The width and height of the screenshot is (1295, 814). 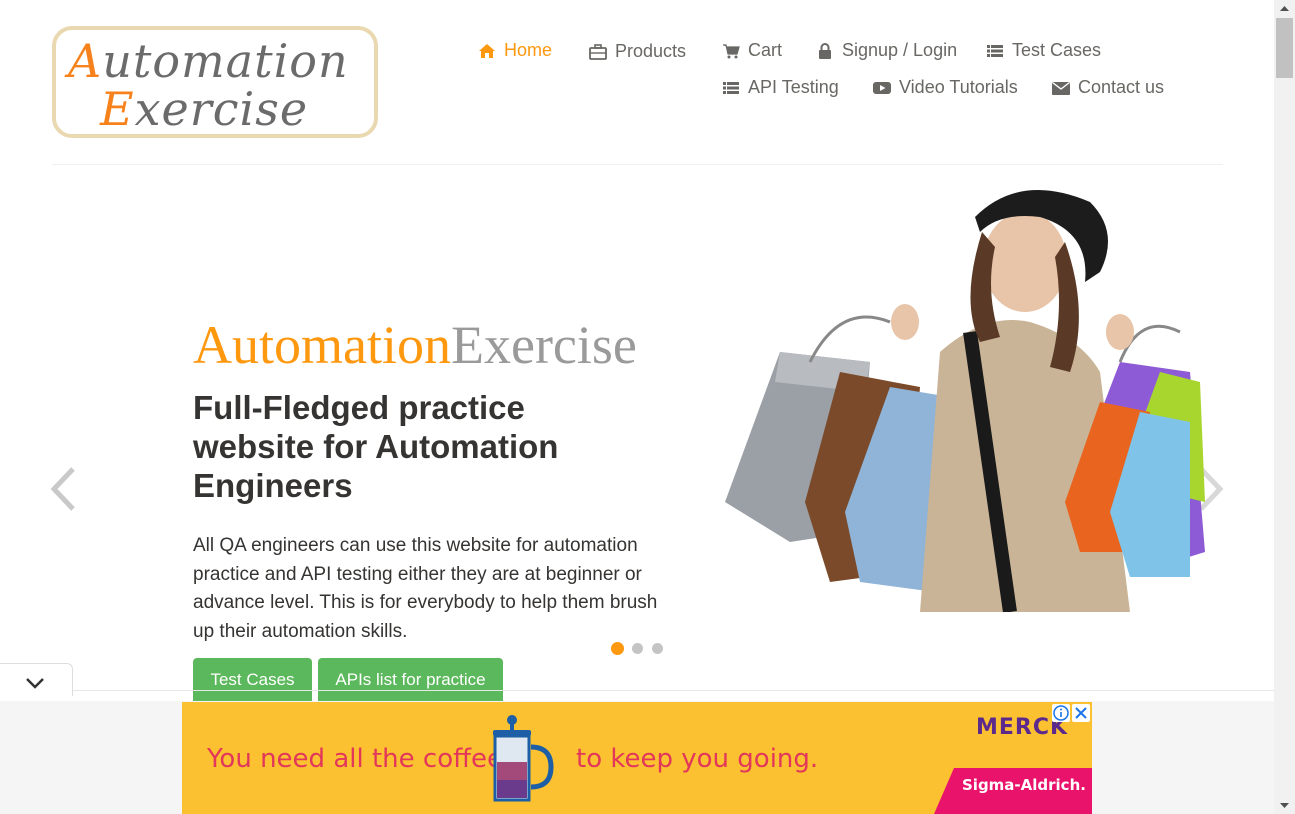 I want to click on collapse-ad-toggle, so click(x=36, y=679).